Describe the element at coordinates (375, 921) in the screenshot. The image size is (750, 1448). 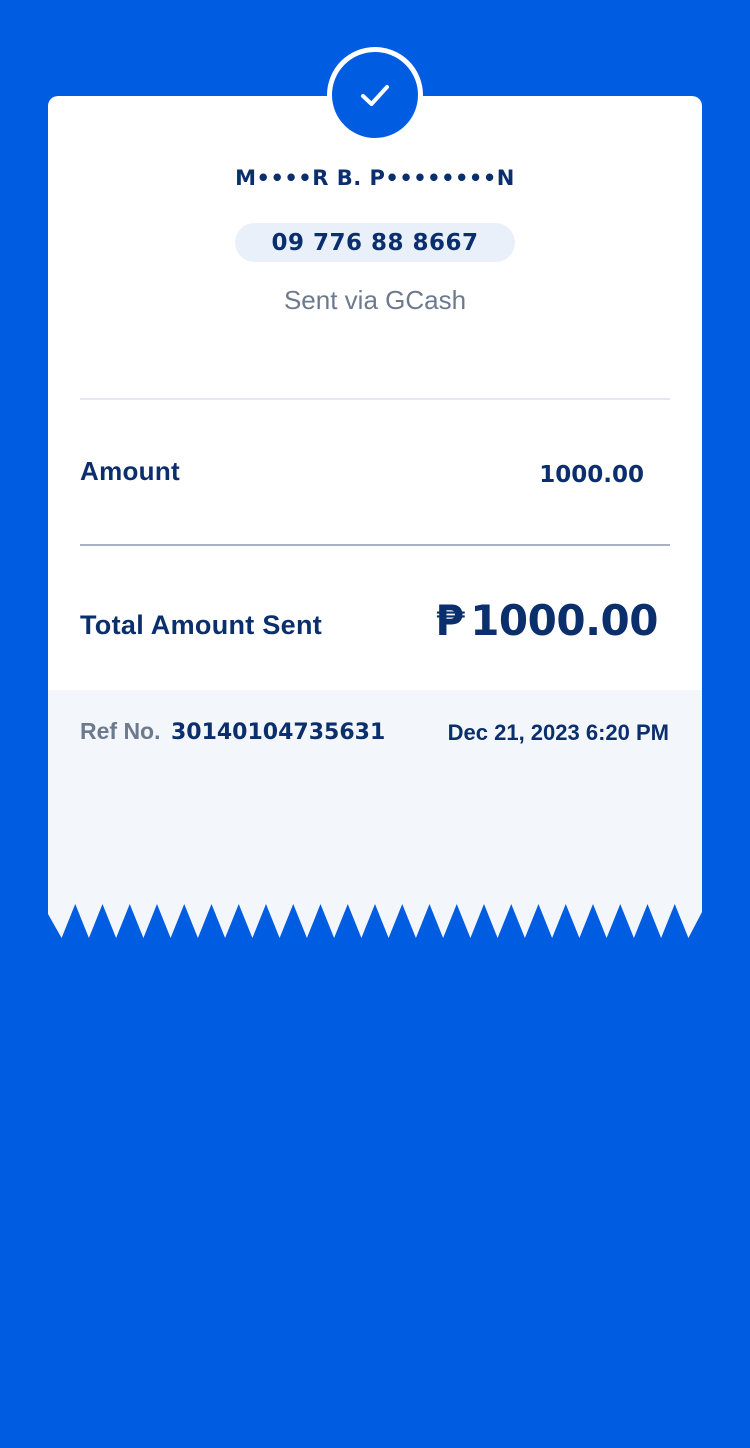
I see `torn-edge-decoration` at that location.